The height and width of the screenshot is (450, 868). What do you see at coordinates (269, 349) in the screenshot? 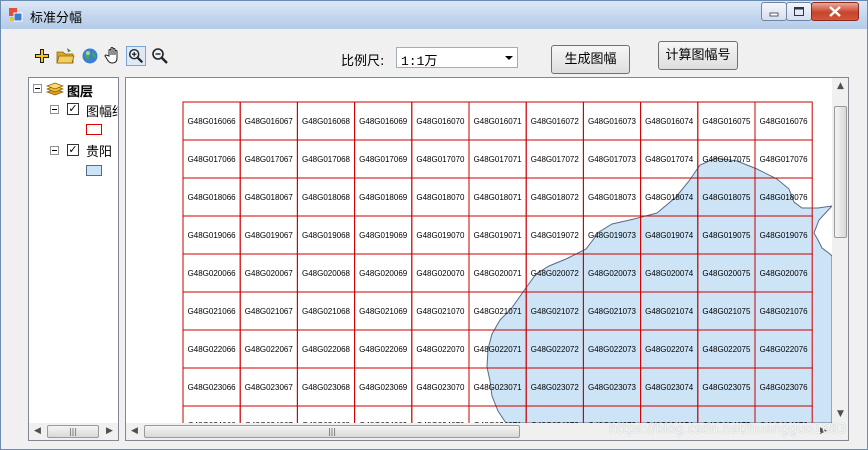
I see `map-sheet-label: G48G022067` at bounding box center [269, 349].